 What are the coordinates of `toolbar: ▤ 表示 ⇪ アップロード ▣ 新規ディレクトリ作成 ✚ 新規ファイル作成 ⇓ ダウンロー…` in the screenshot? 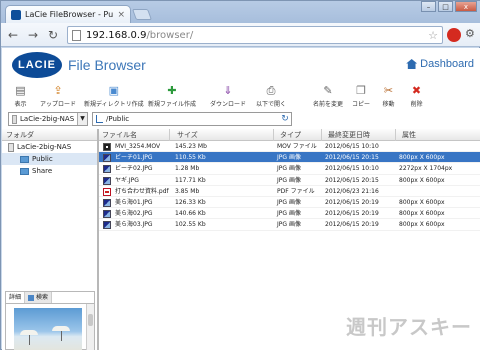 It's located at (241, 97).